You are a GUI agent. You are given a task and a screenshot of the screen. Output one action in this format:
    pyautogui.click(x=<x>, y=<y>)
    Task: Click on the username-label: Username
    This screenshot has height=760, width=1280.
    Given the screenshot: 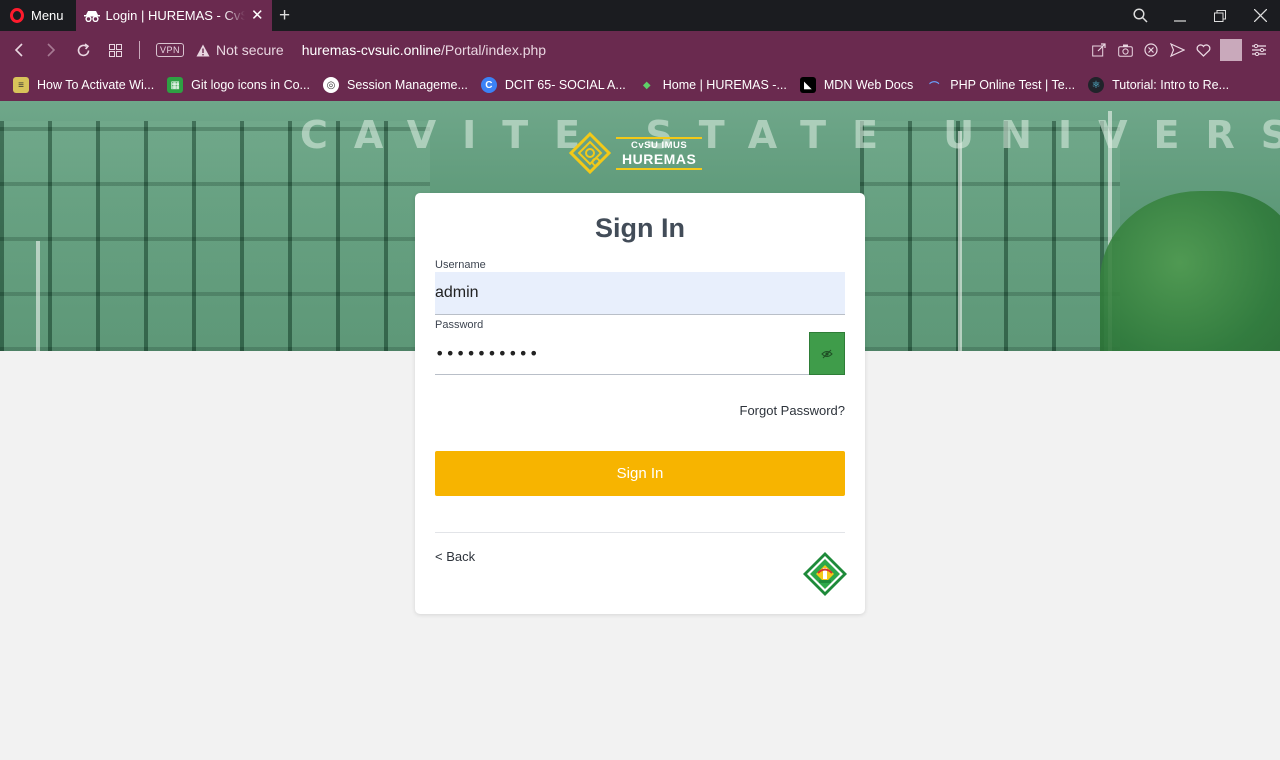 What is the action you would take?
    pyautogui.click(x=460, y=265)
    